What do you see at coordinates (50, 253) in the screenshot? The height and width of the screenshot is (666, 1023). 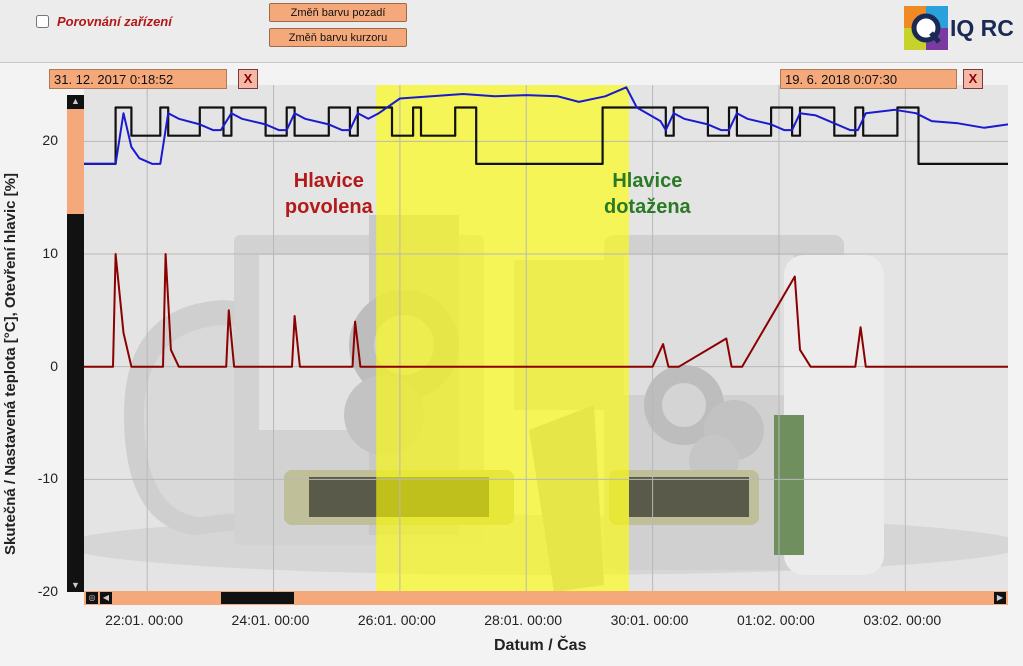 I see `y-tick-label: 10` at bounding box center [50, 253].